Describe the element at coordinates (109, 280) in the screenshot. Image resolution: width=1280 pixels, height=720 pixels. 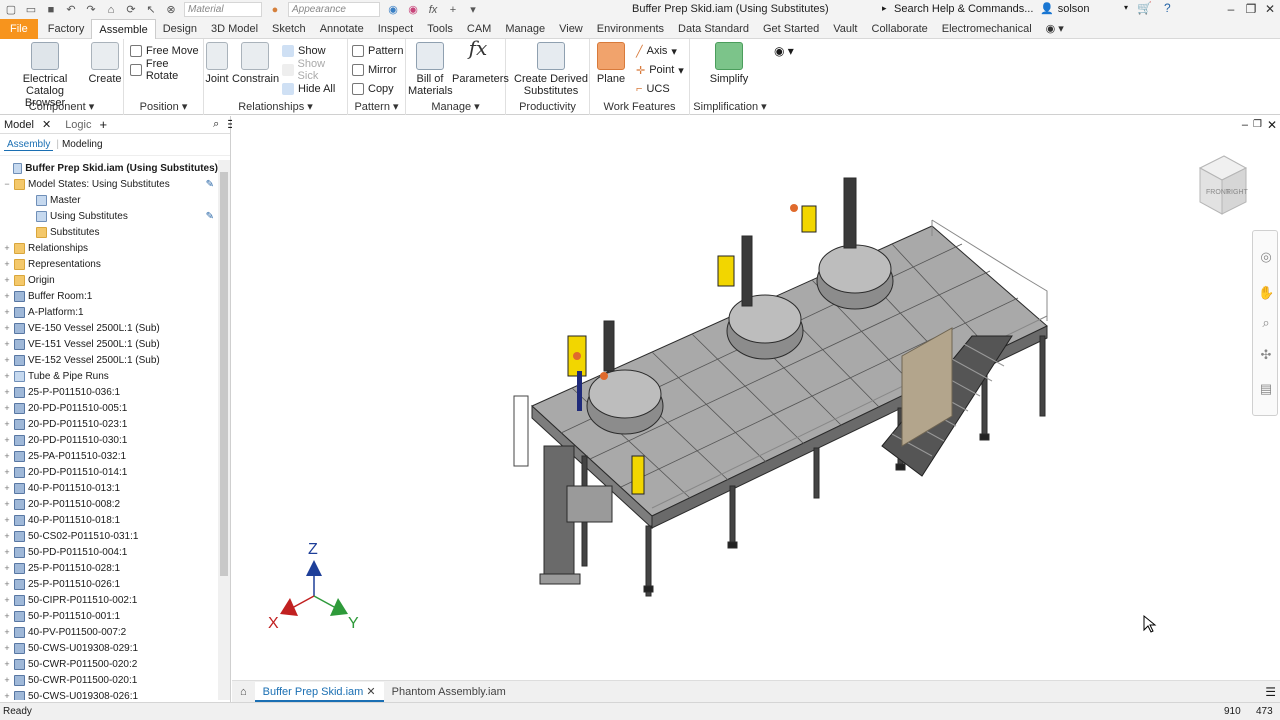
I see `tree-node: + Origin` at that location.